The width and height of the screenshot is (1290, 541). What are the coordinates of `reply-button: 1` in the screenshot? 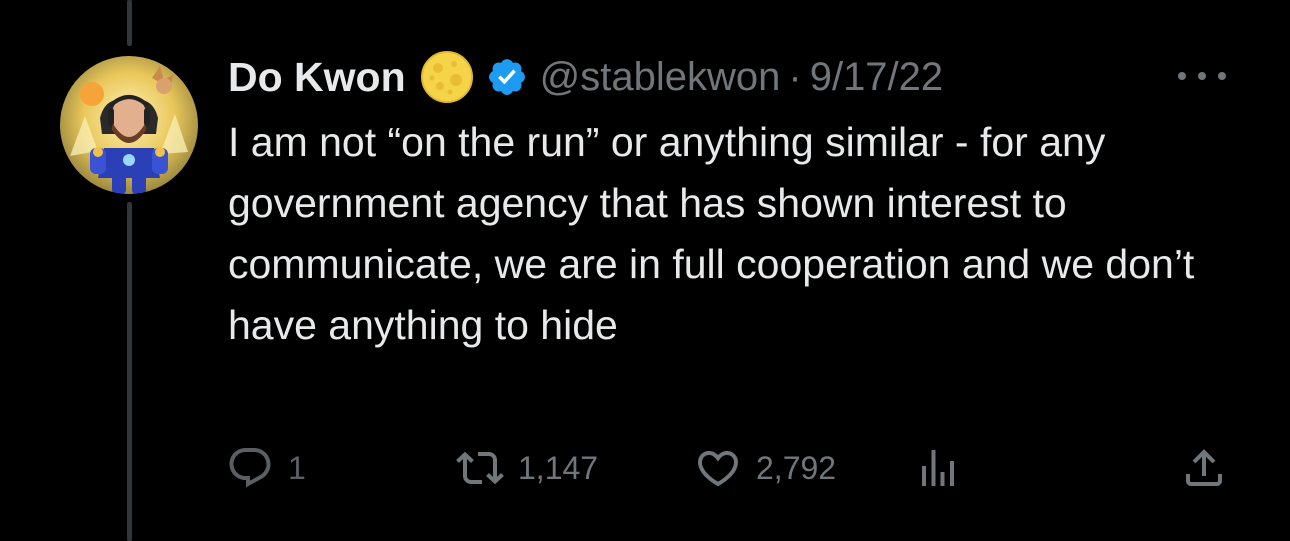 It's located at (266, 468).